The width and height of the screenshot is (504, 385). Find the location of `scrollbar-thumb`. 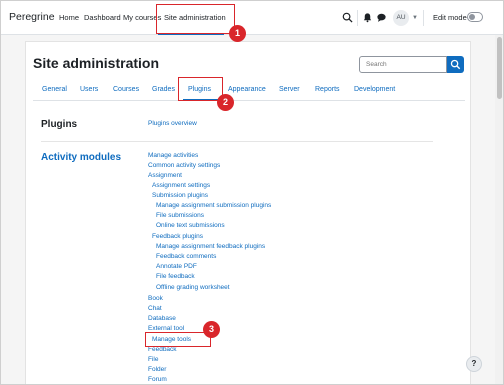

scrollbar-thumb is located at coordinates (499, 68).